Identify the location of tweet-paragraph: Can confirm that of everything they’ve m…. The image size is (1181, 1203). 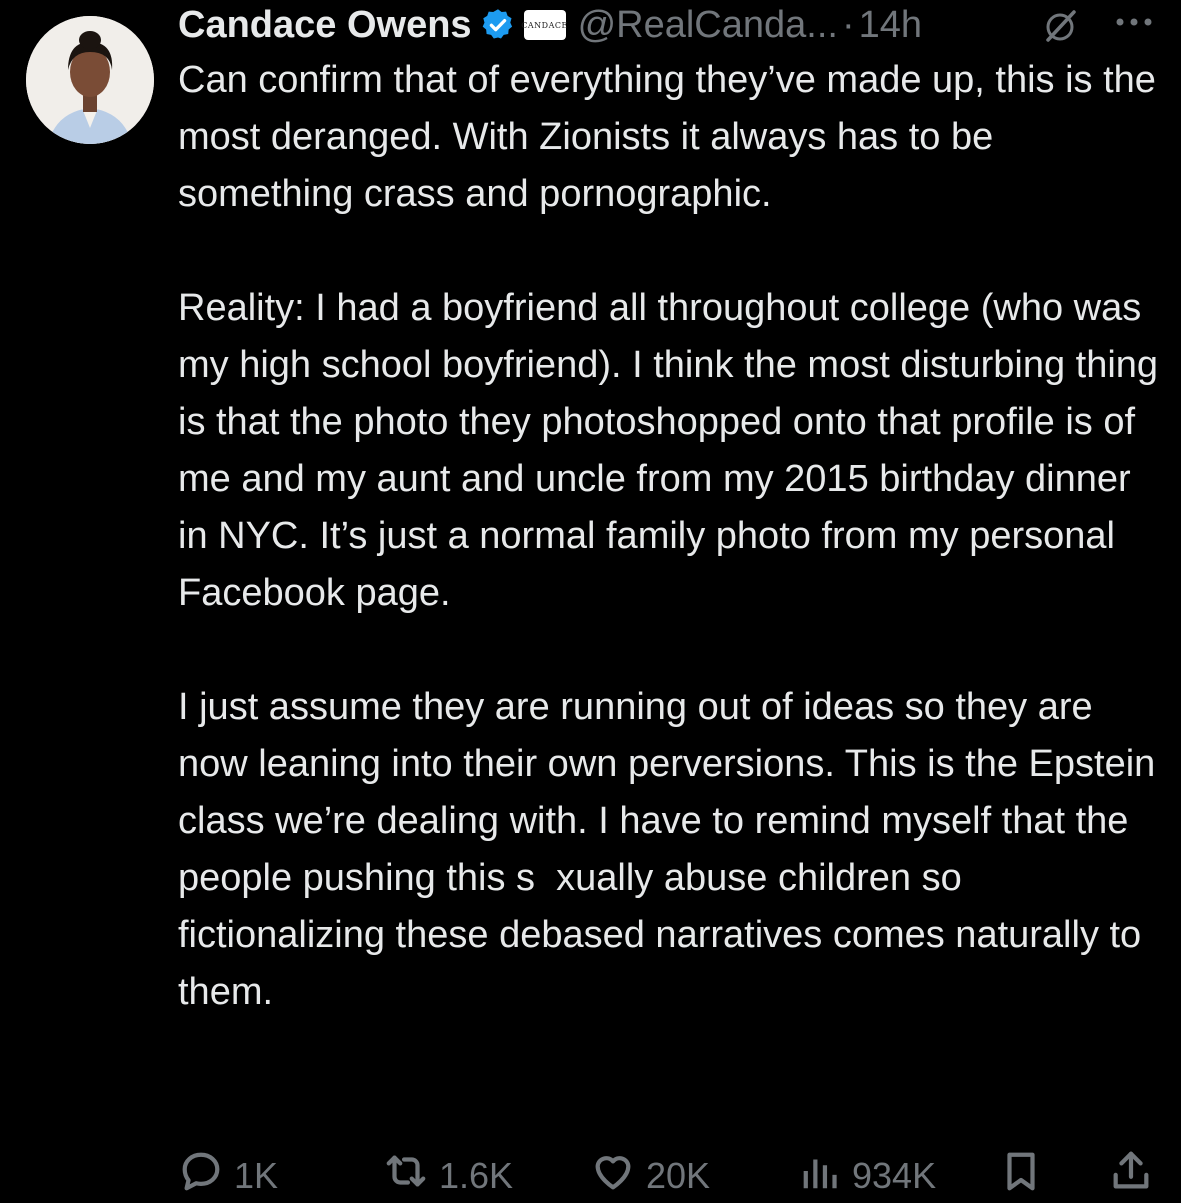
(672, 137).